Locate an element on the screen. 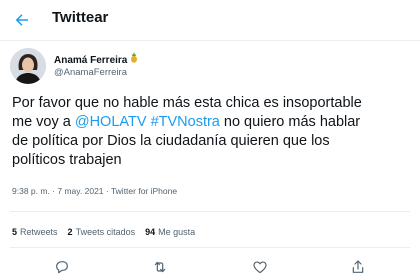  avatar-image is located at coordinates (28, 66).